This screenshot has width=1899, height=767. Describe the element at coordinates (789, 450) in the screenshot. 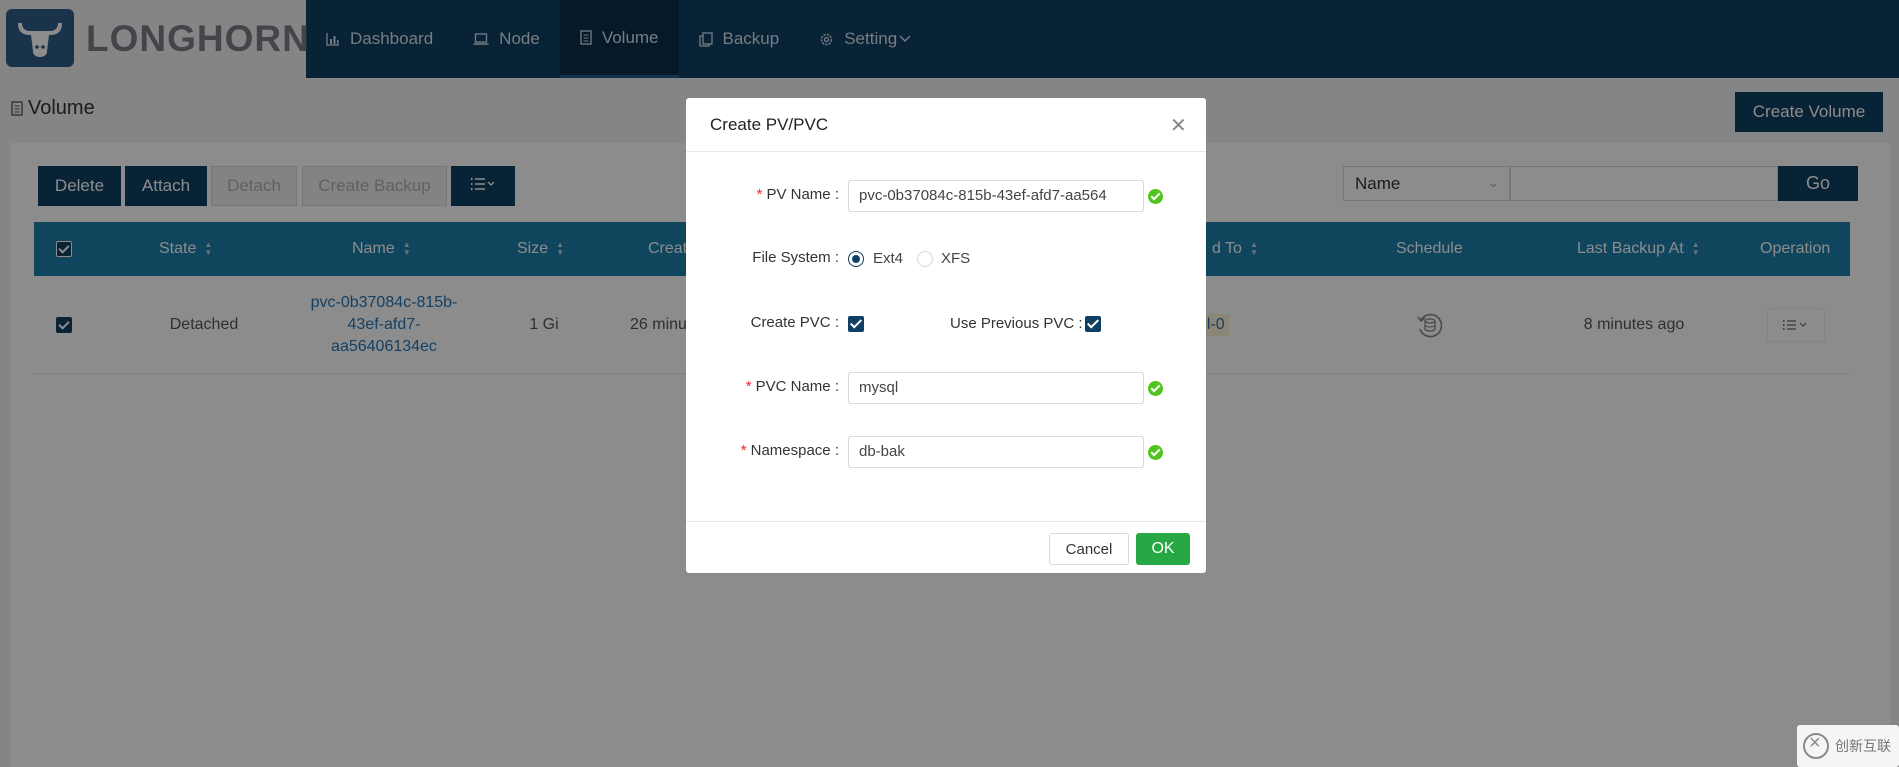

I see `namespace-label: * Namespace :` at that location.